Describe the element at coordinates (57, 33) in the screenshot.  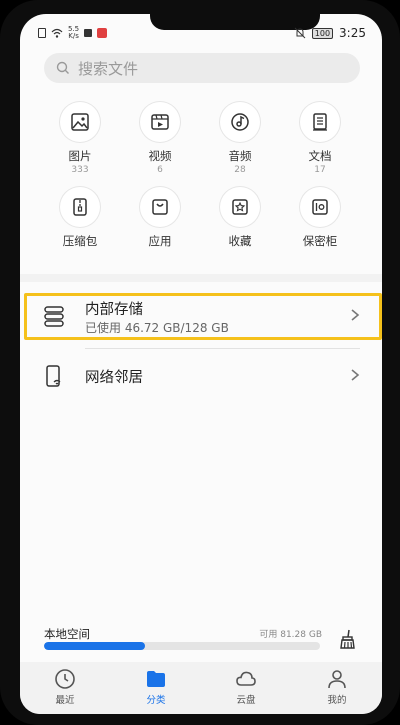
I see `wifi-icon` at that location.